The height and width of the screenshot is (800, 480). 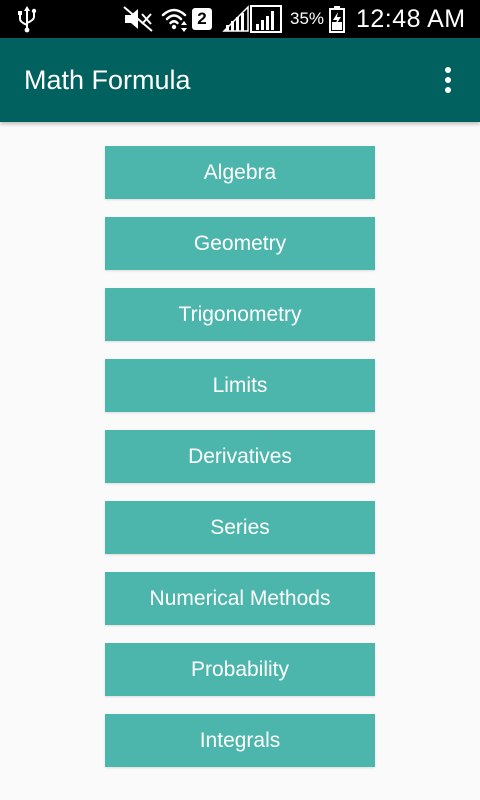 What do you see at coordinates (240, 172) in the screenshot?
I see `algebra-button: Algebra` at bounding box center [240, 172].